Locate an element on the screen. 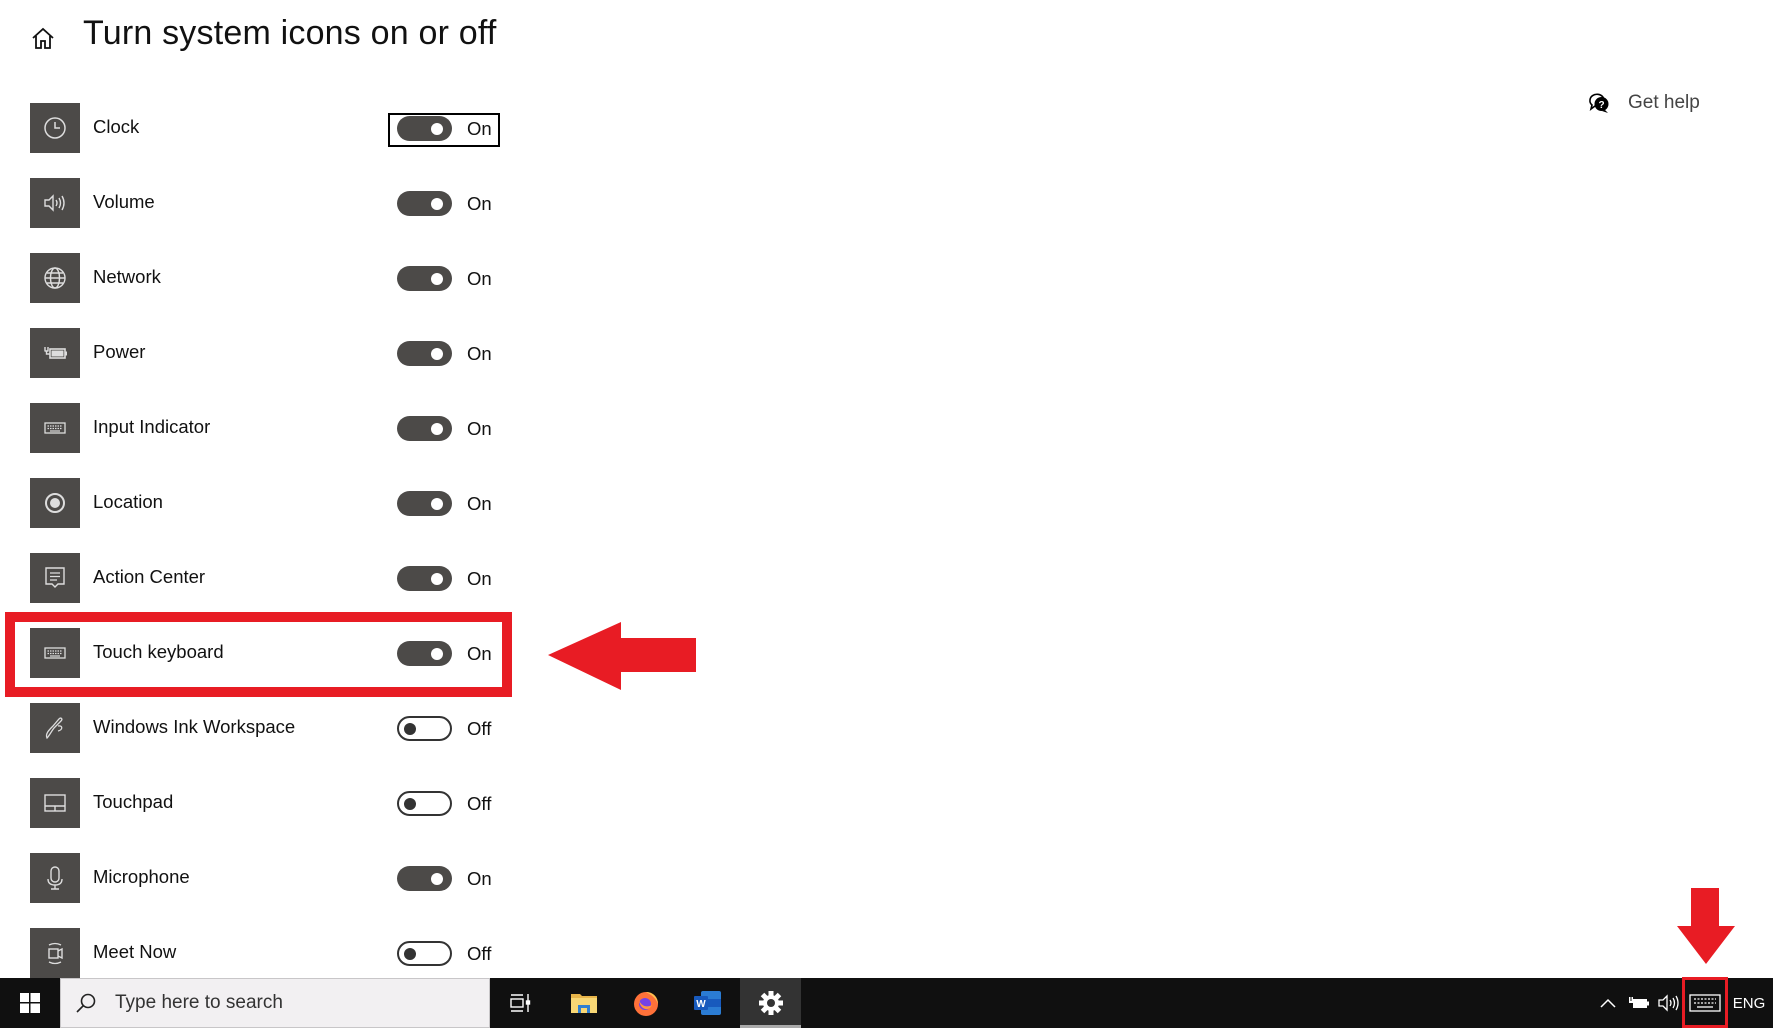  clock-toggle-focus-ring is located at coordinates (444, 130).